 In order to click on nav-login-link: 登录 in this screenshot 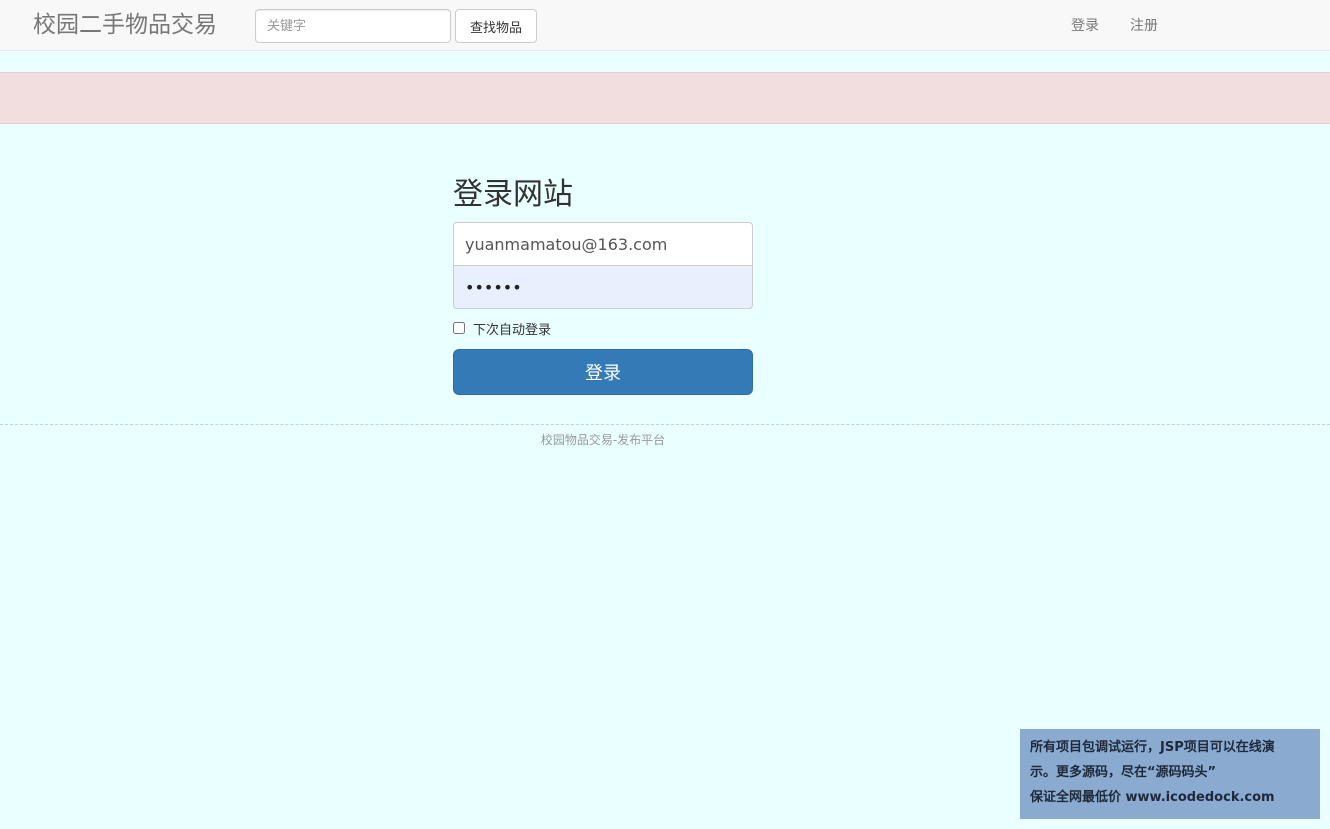, I will do `click(1085, 26)`.